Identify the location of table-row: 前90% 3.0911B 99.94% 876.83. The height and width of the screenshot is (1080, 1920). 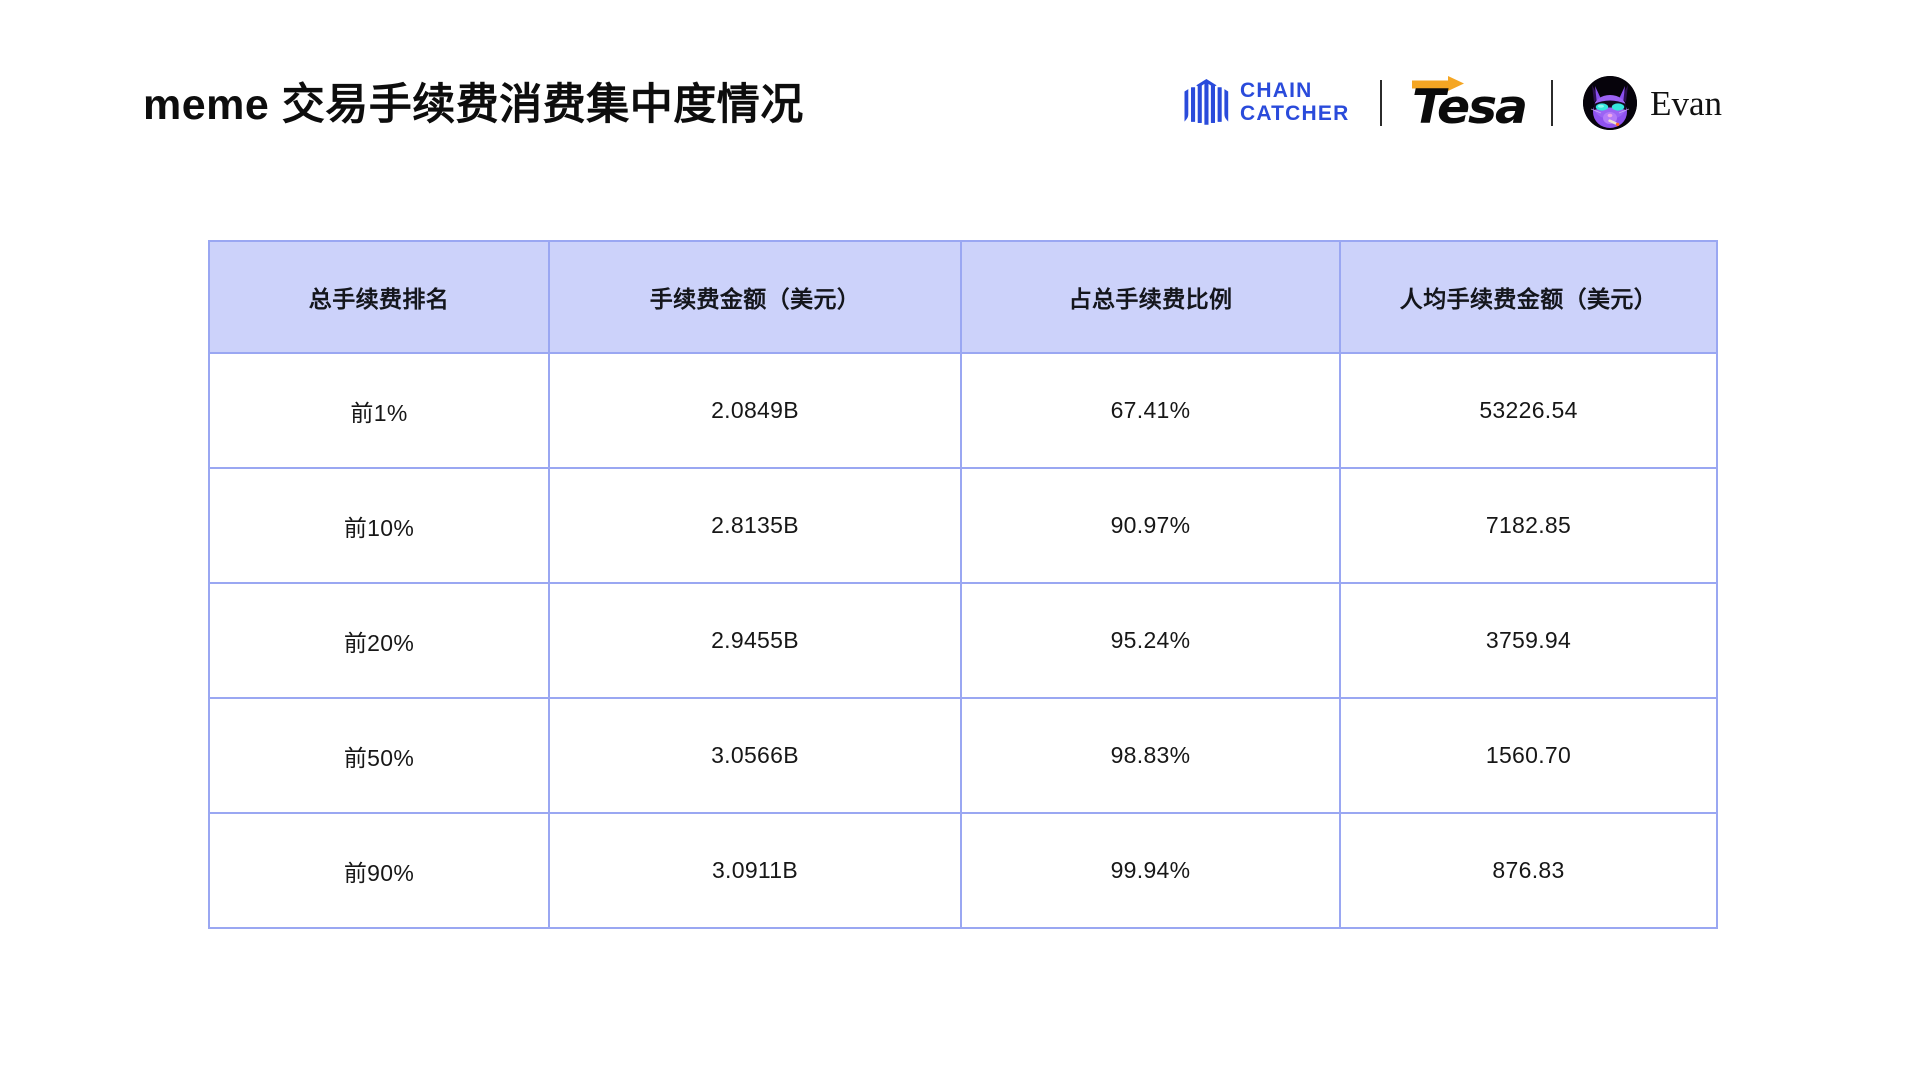
(963, 870).